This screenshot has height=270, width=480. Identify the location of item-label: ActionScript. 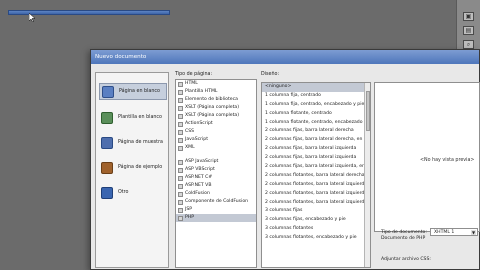
(199, 123).